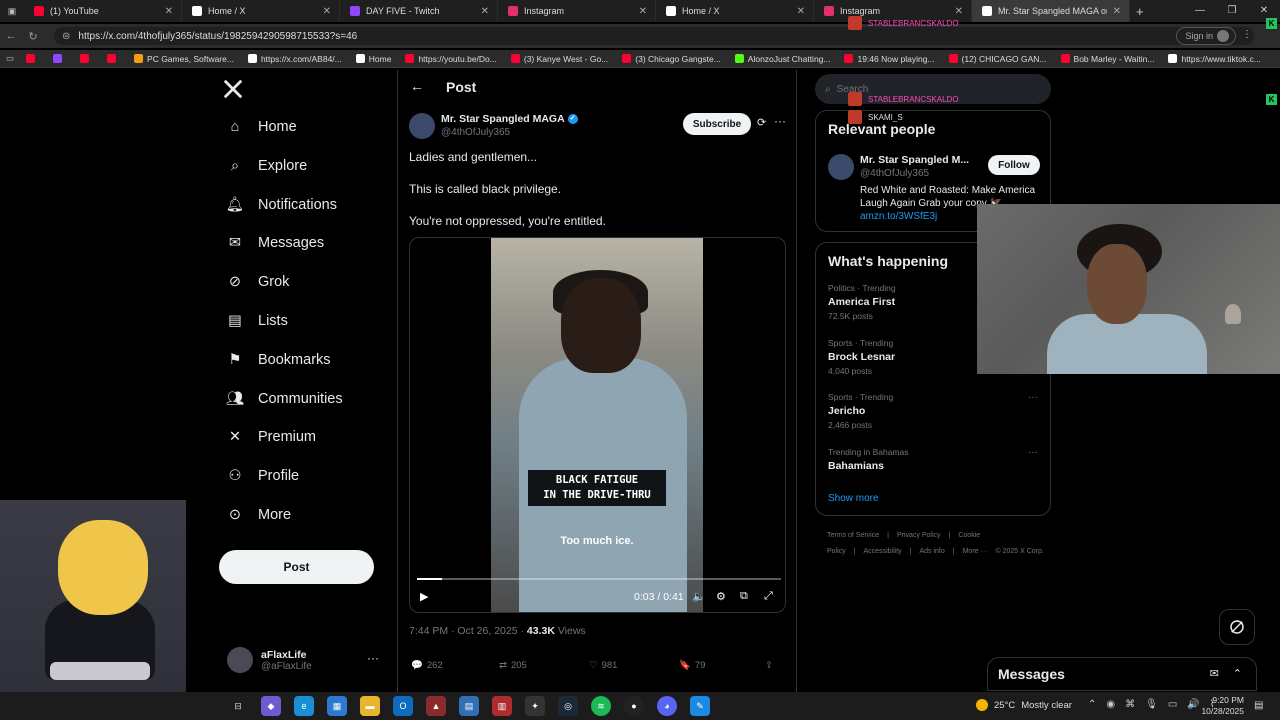 This screenshot has height=720, width=1280. What do you see at coordinates (601, 706) in the screenshot?
I see `spotify-icon: ≋` at bounding box center [601, 706].